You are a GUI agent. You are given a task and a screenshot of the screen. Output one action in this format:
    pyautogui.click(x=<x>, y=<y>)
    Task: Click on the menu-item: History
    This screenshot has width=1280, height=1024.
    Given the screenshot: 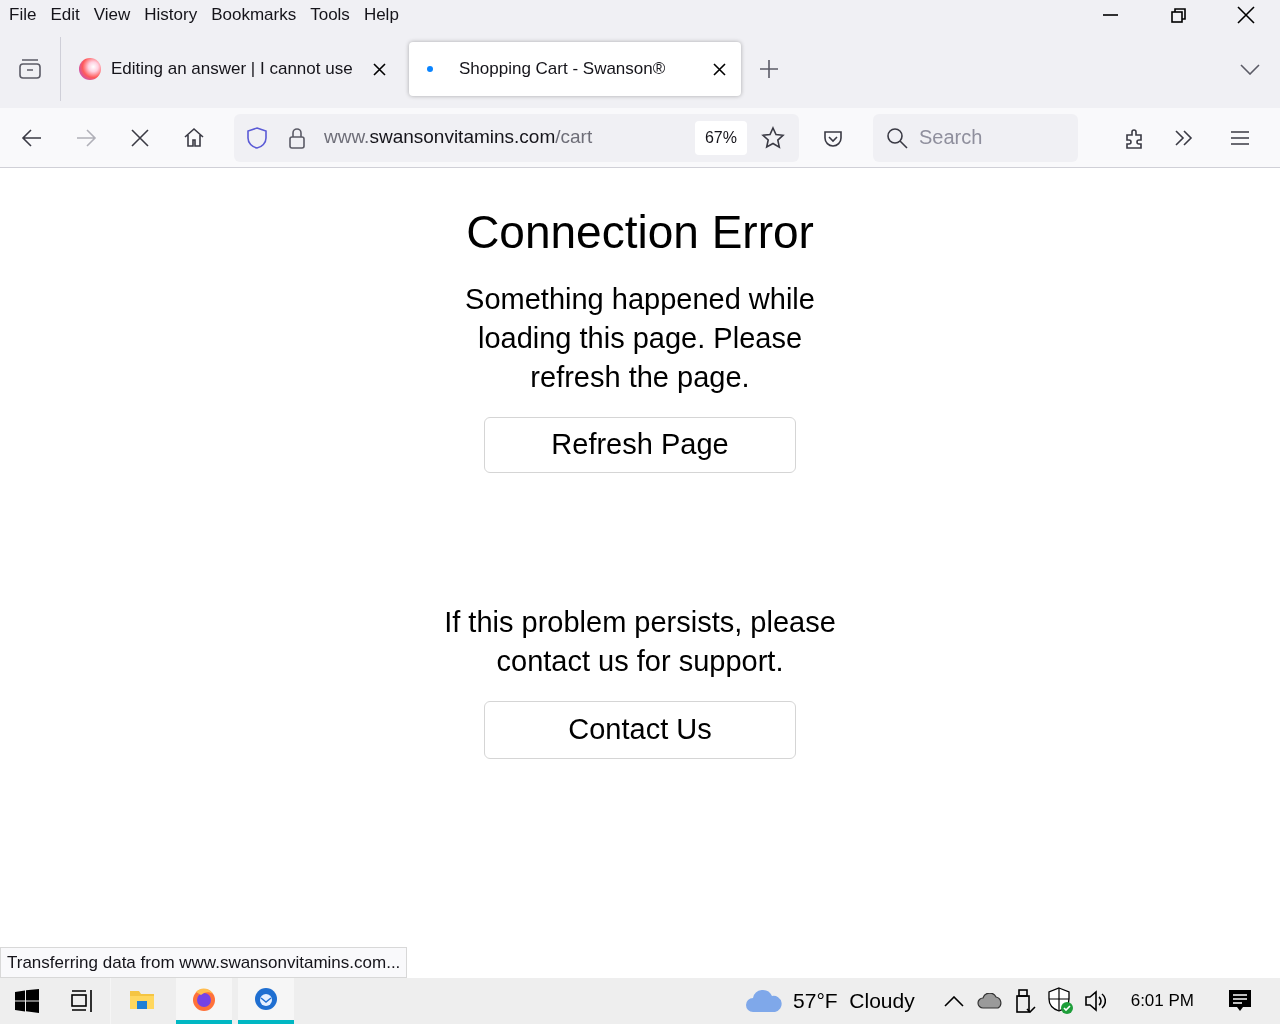 What is the action you would take?
    pyautogui.click(x=171, y=15)
    